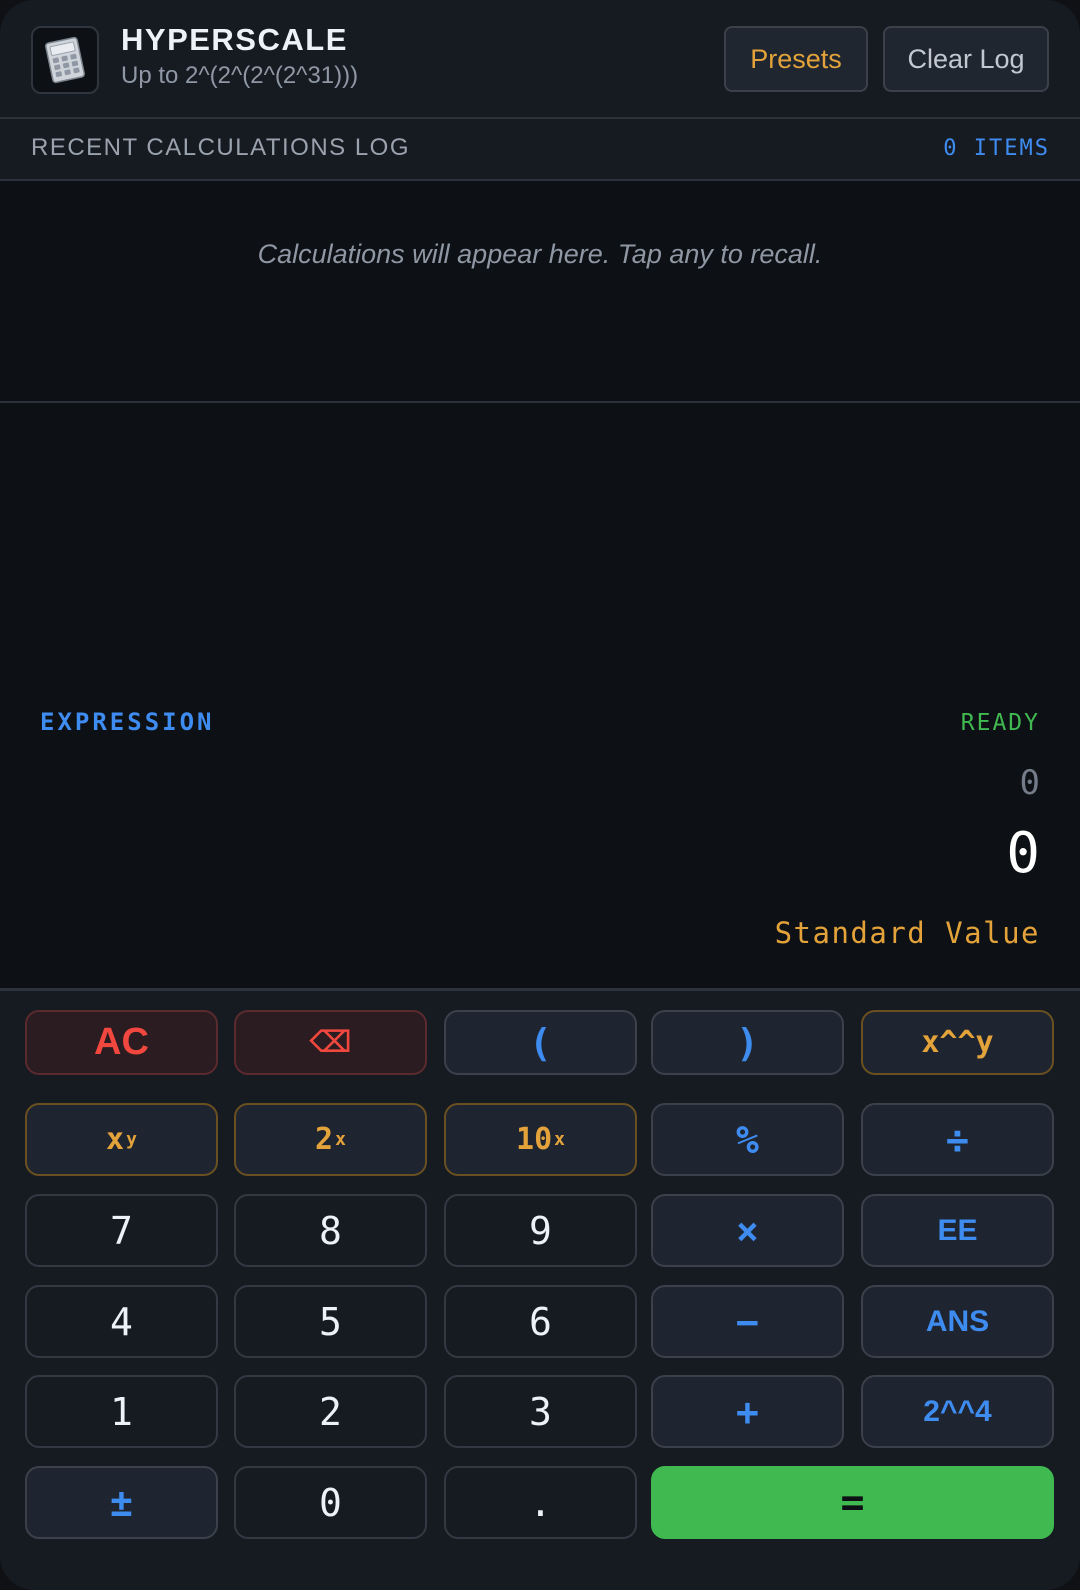  I want to click on result-value: 0, so click(1023, 853).